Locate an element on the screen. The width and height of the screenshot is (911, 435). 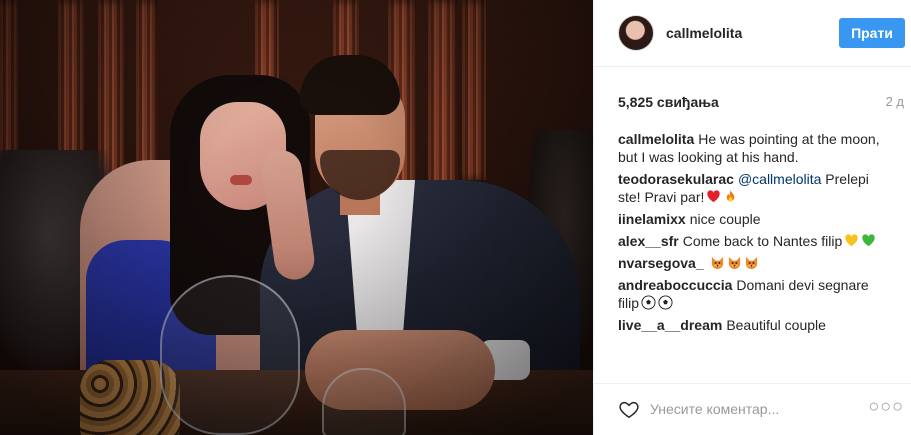
follow-button: Прати is located at coordinates (872, 33).